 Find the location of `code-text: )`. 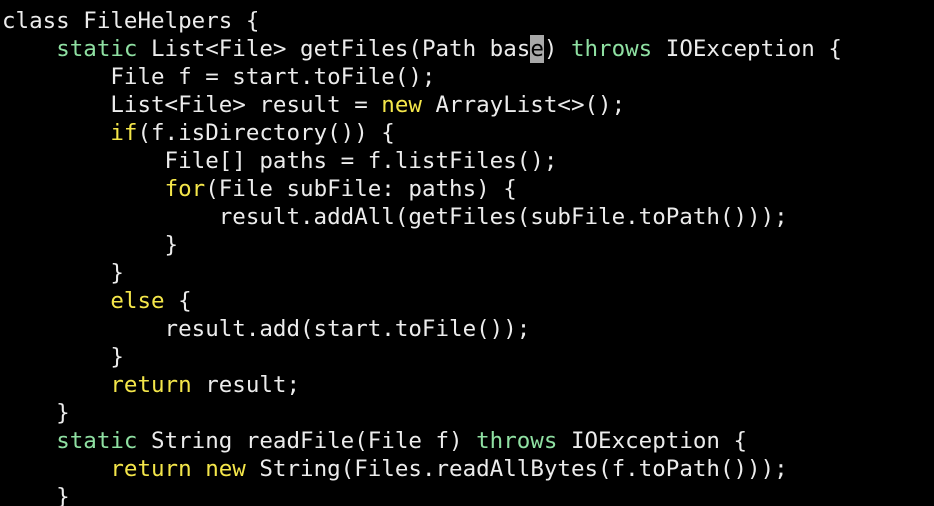

code-text: ) is located at coordinates (557, 49).